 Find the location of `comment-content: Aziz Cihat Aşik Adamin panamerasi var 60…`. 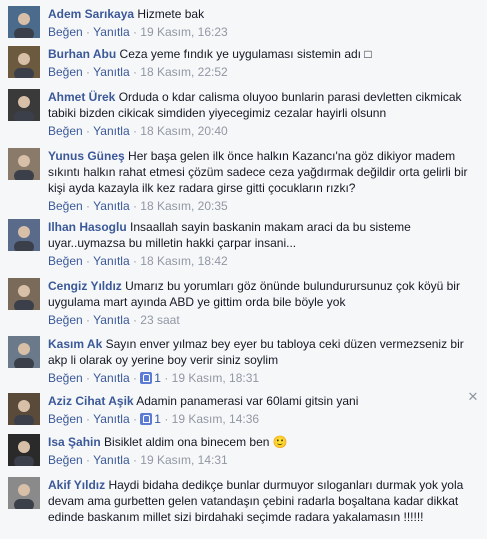

comment-content: Aziz Cihat Aşik Adamin panamerasi var 60… is located at coordinates (263, 401).